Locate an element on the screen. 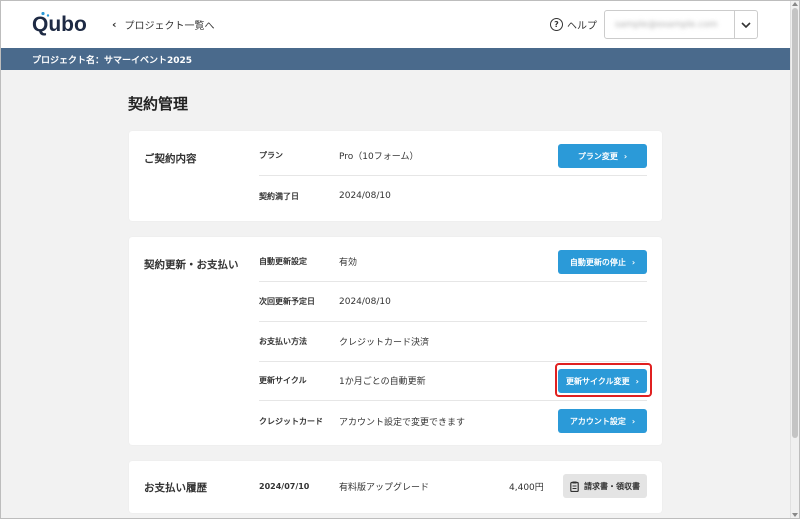  vertical-scrollbar is located at coordinates (794, 259).